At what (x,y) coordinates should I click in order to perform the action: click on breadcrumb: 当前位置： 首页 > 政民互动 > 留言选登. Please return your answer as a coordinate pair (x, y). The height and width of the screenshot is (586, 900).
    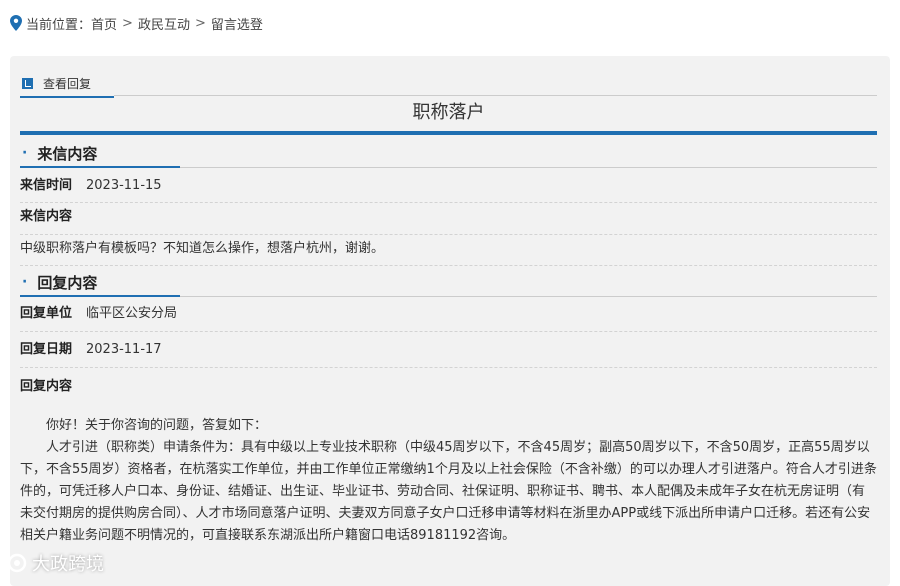
    Looking at the image, I should click on (136, 23).